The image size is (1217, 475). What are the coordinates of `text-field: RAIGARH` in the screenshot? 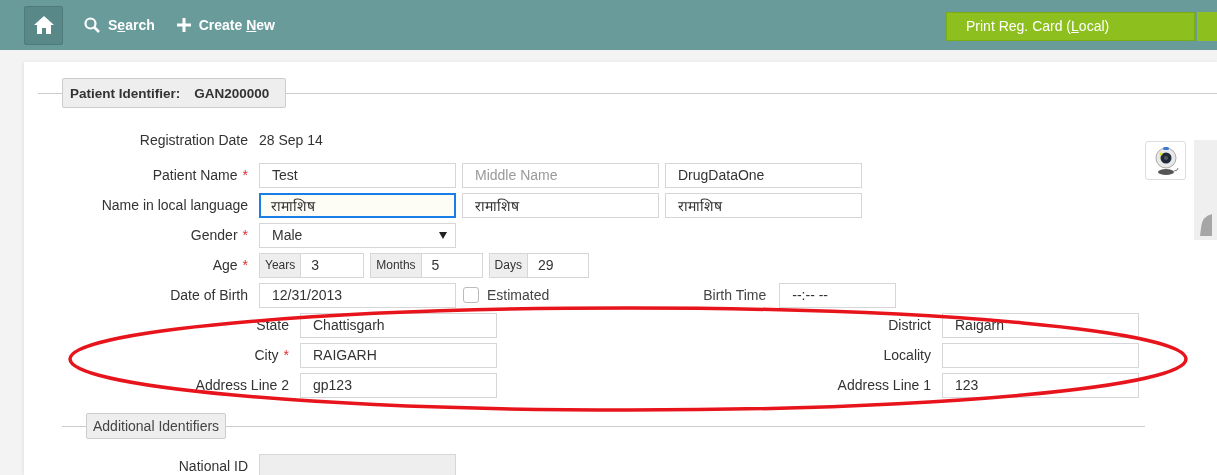 It's located at (398, 355).